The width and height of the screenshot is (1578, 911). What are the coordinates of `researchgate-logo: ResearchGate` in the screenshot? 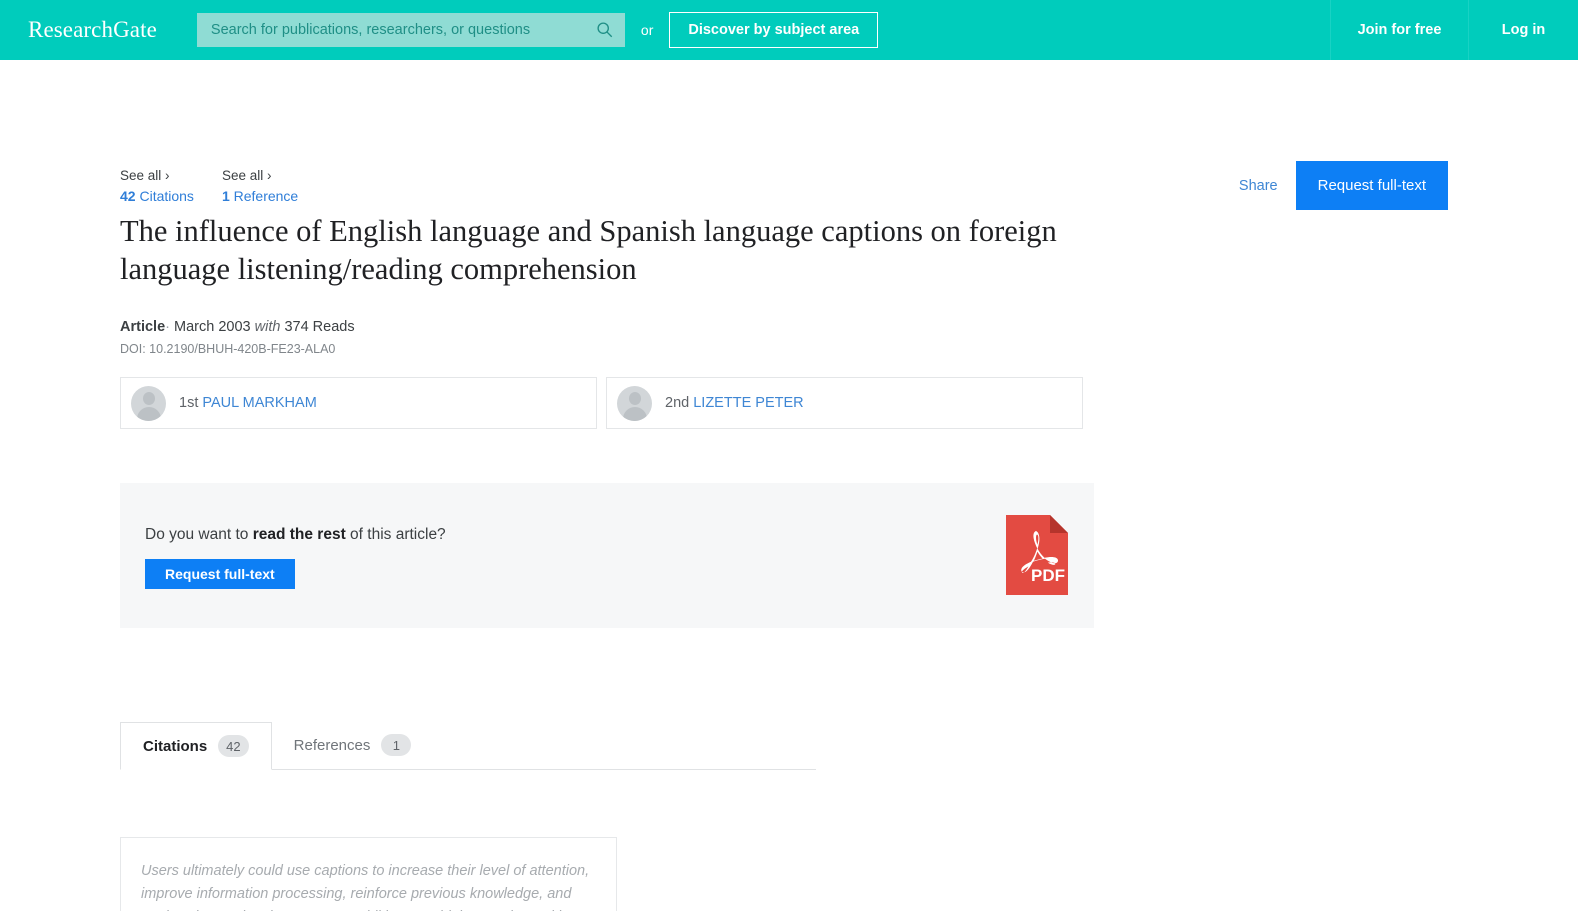 It's located at (92, 30).